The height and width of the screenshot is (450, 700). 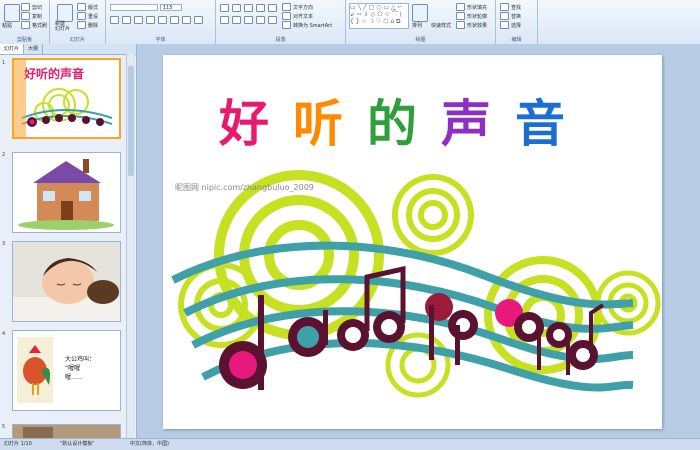 I want to click on font-name-box, so click(x=134, y=7).